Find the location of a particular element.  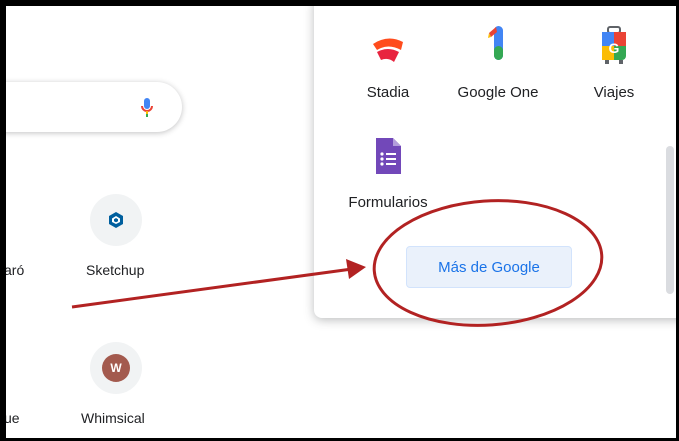

annotation-arrow-head is located at coordinates (356, 269).